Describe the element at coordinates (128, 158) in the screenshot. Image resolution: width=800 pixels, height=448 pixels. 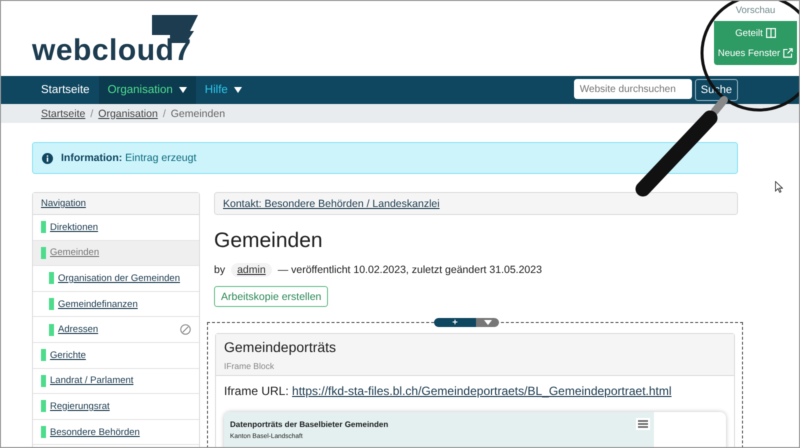
I see `alert-message: Information: Eintrag erzeugt` at that location.